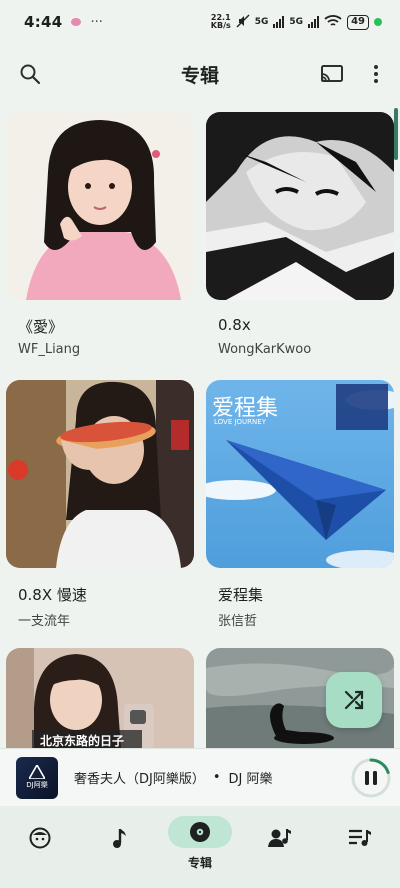 The width and height of the screenshot is (400, 888). Describe the element at coordinates (360, 847) in the screenshot. I see `nav-item-playlists` at that location.